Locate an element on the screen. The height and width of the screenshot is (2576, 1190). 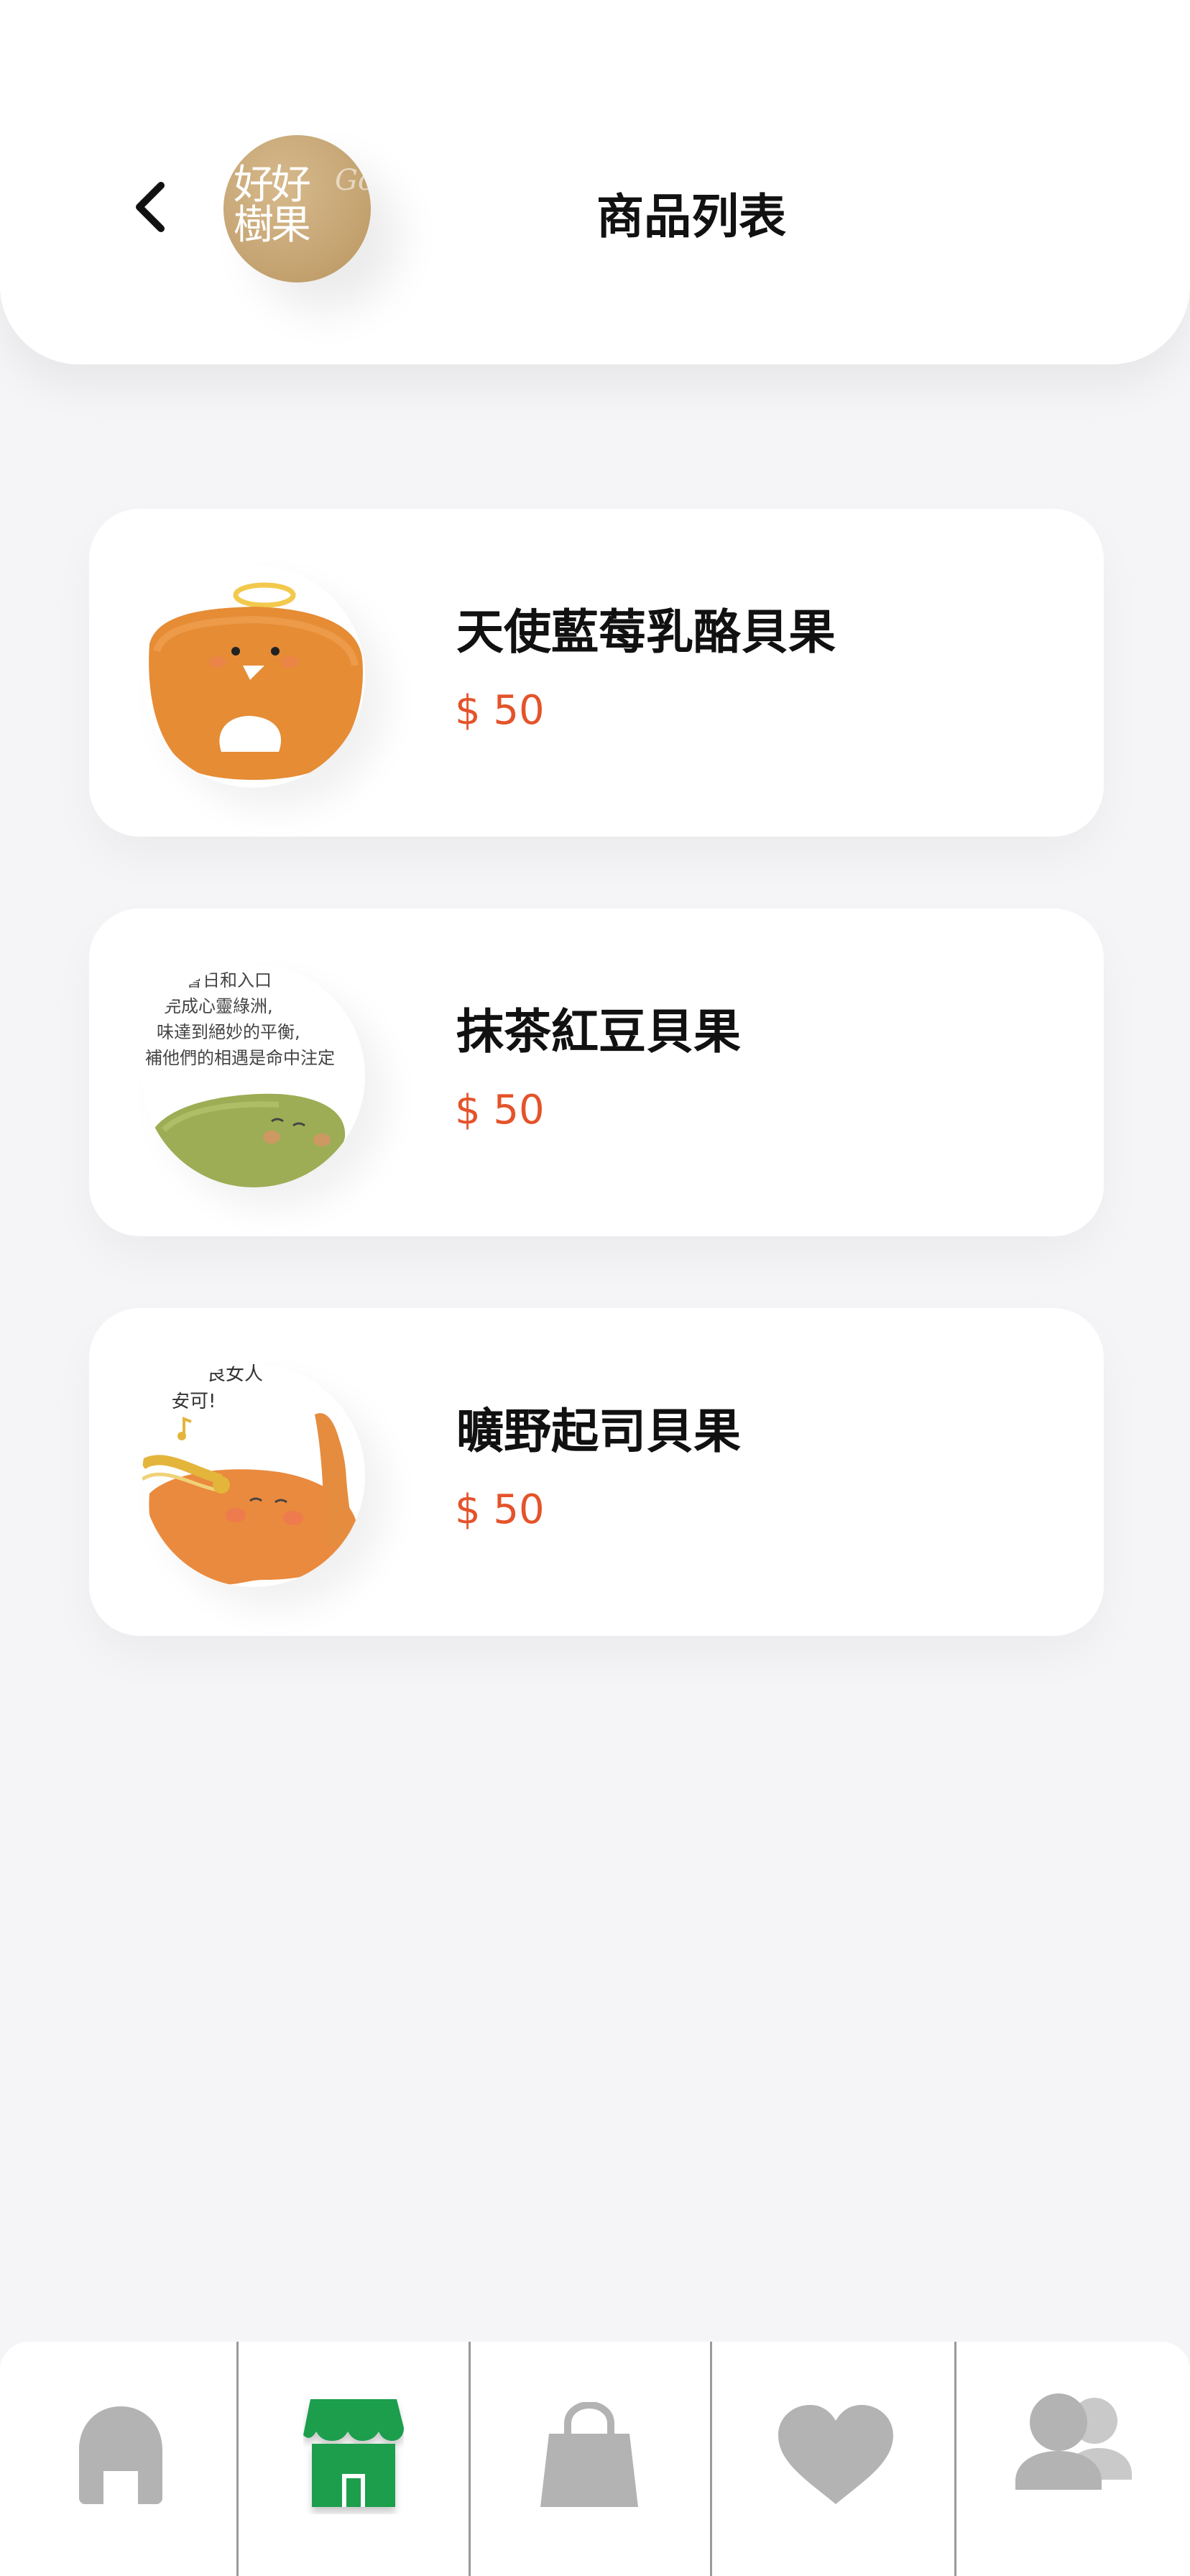
nav-item-members is located at coordinates (1073, 2459).